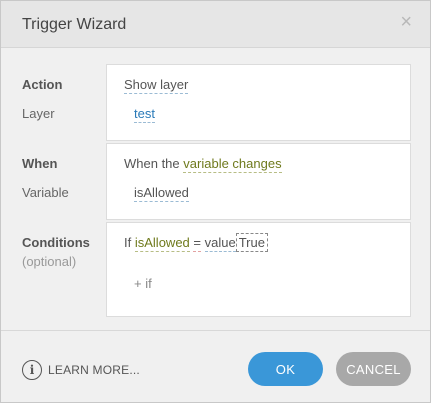  Describe the element at coordinates (406, 22) in the screenshot. I see `close-icon: ×` at that location.